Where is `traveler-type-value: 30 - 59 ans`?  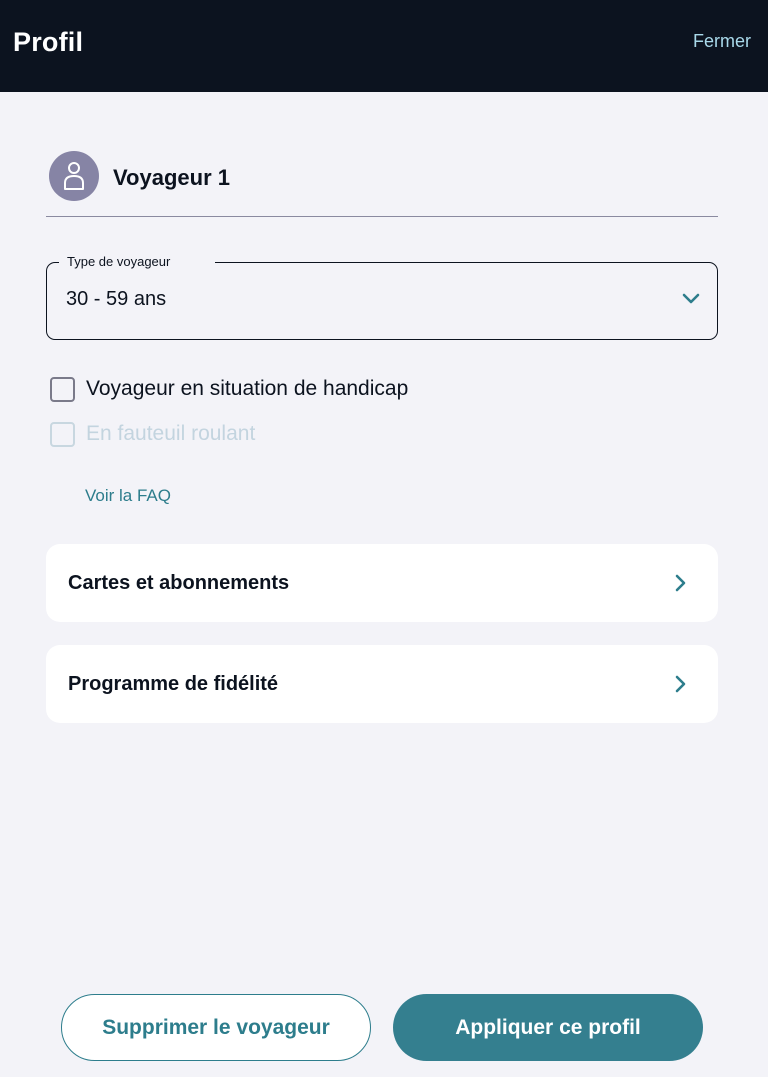
traveler-type-value: 30 - 59 ans is located at coordinates (116, 299).